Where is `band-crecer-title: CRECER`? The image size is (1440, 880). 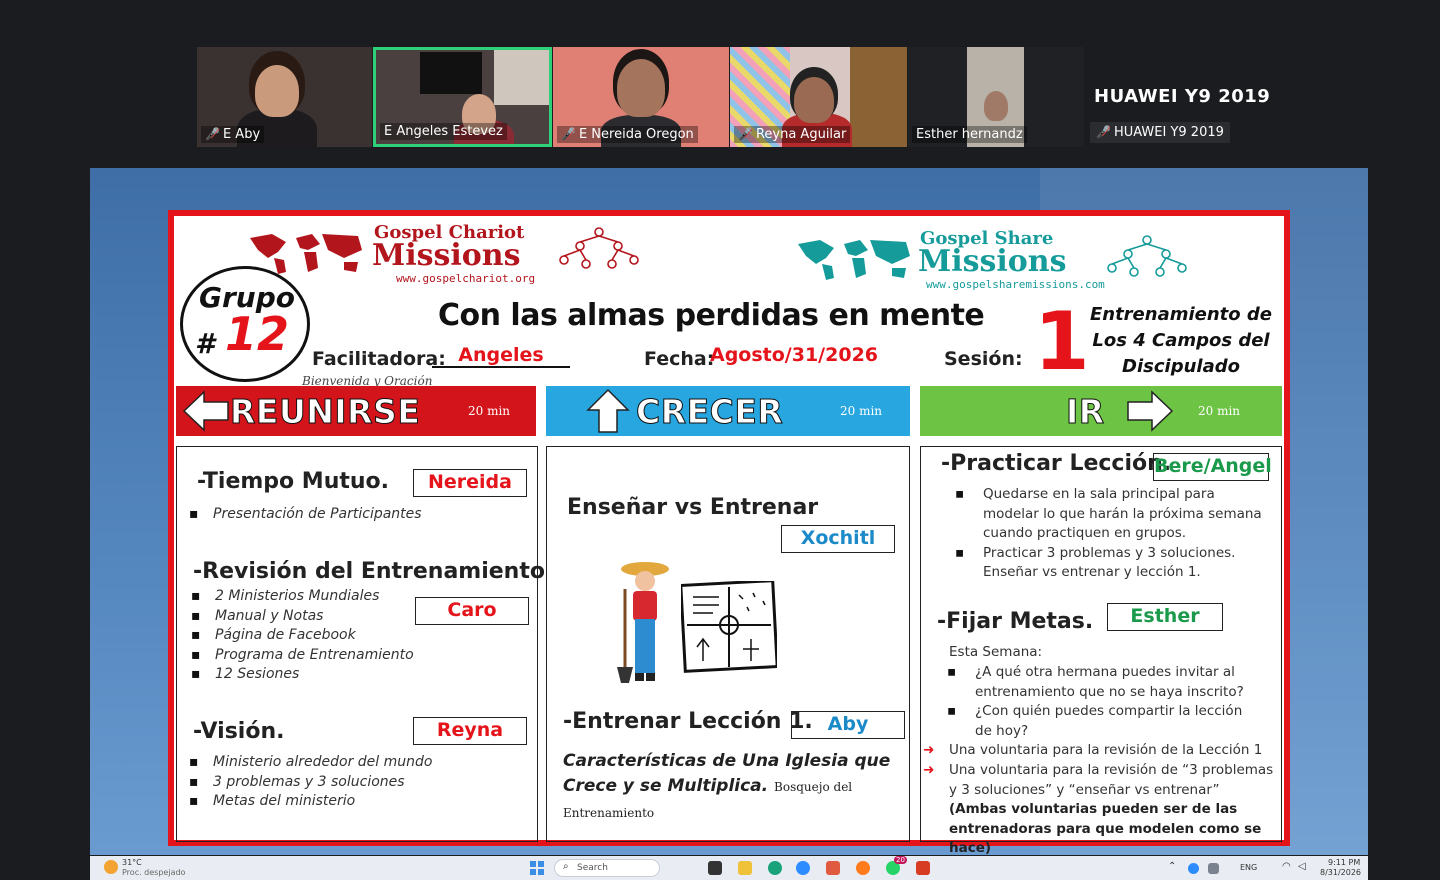
band-crecer-title: CRECER is located at coordinates (709, 412).